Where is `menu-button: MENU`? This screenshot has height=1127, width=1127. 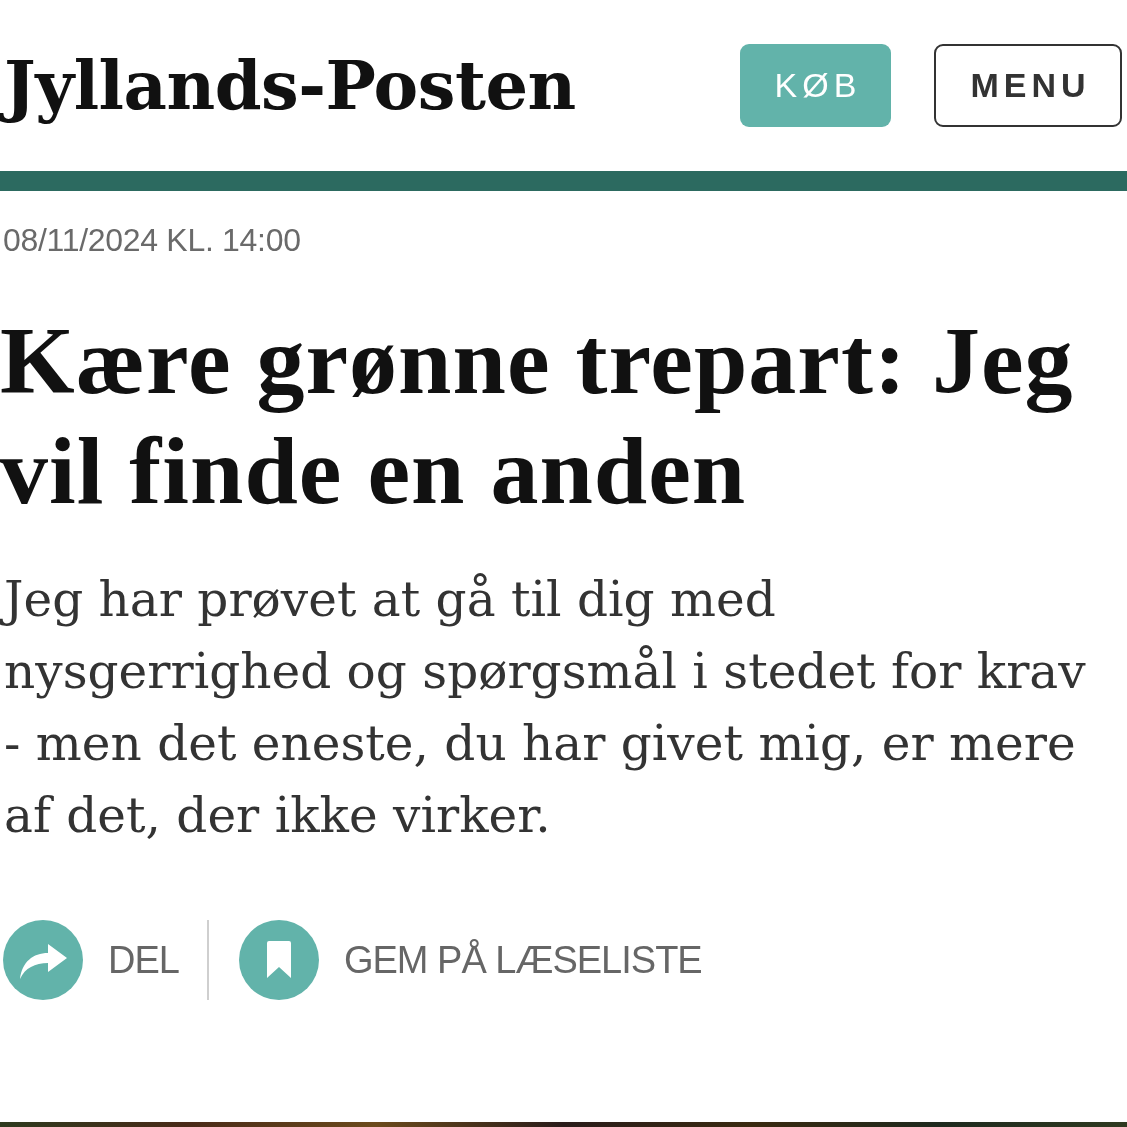 menu-button: MENU is located at coordinates (1028, 85).